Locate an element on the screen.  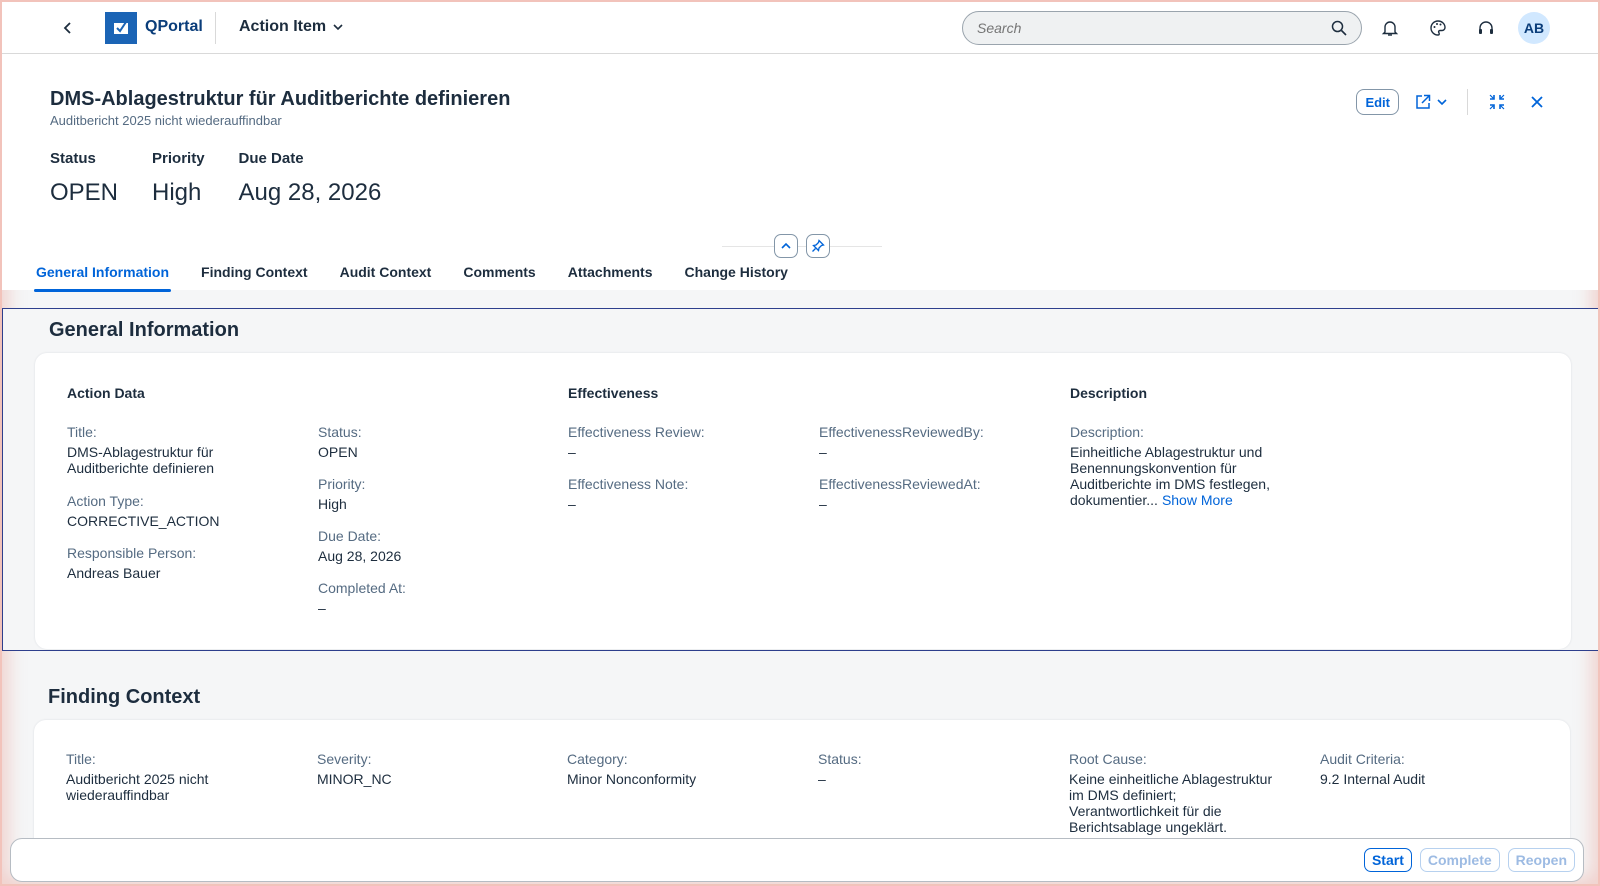
pin-header-button is located at coordinates (818, 246).